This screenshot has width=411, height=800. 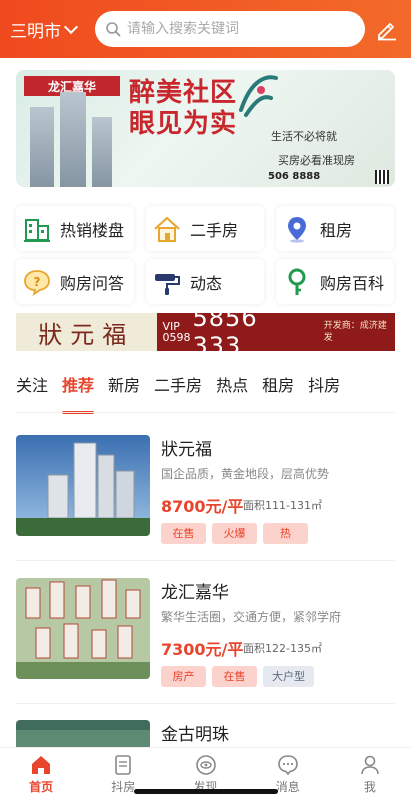 What do you see at coordinates (288, 676) in the screenshot?
I see `tag: 大户型` at bounding box center [288, 676].